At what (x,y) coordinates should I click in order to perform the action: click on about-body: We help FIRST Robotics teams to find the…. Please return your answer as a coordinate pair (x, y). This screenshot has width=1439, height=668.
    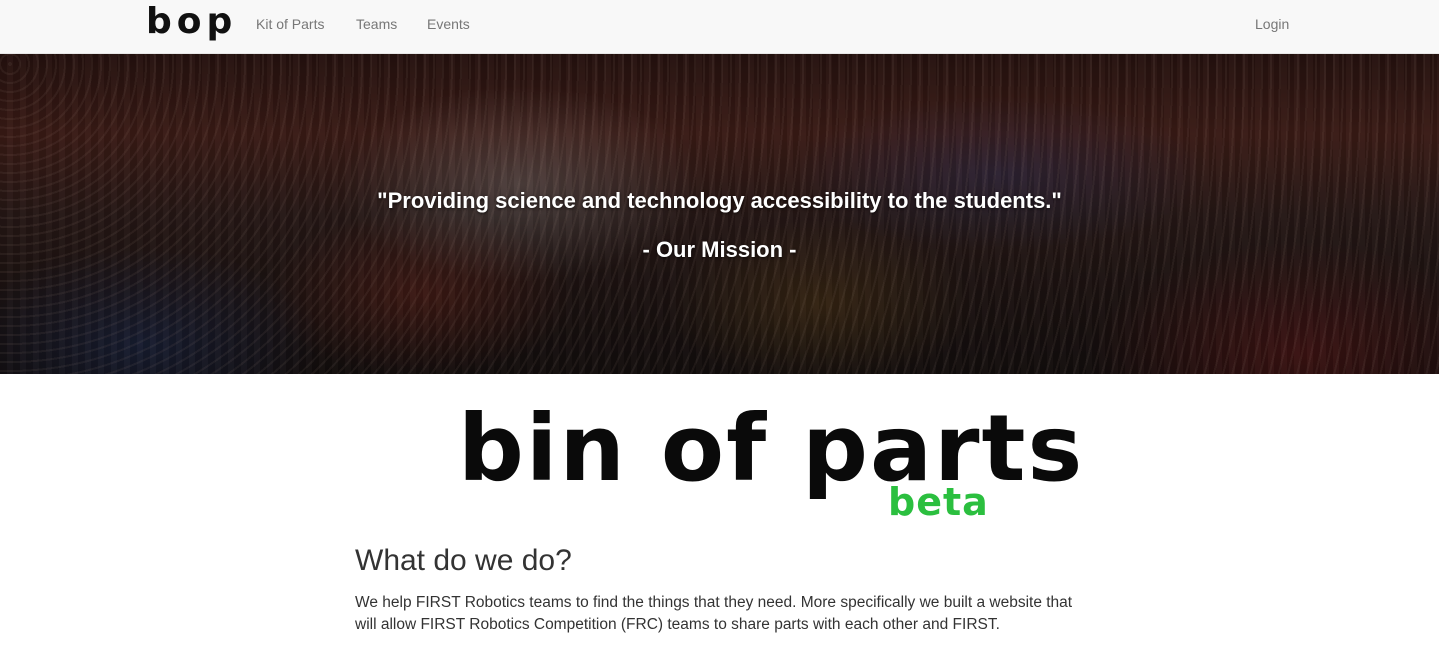
    Looking at the image, I should click on (714, 613).